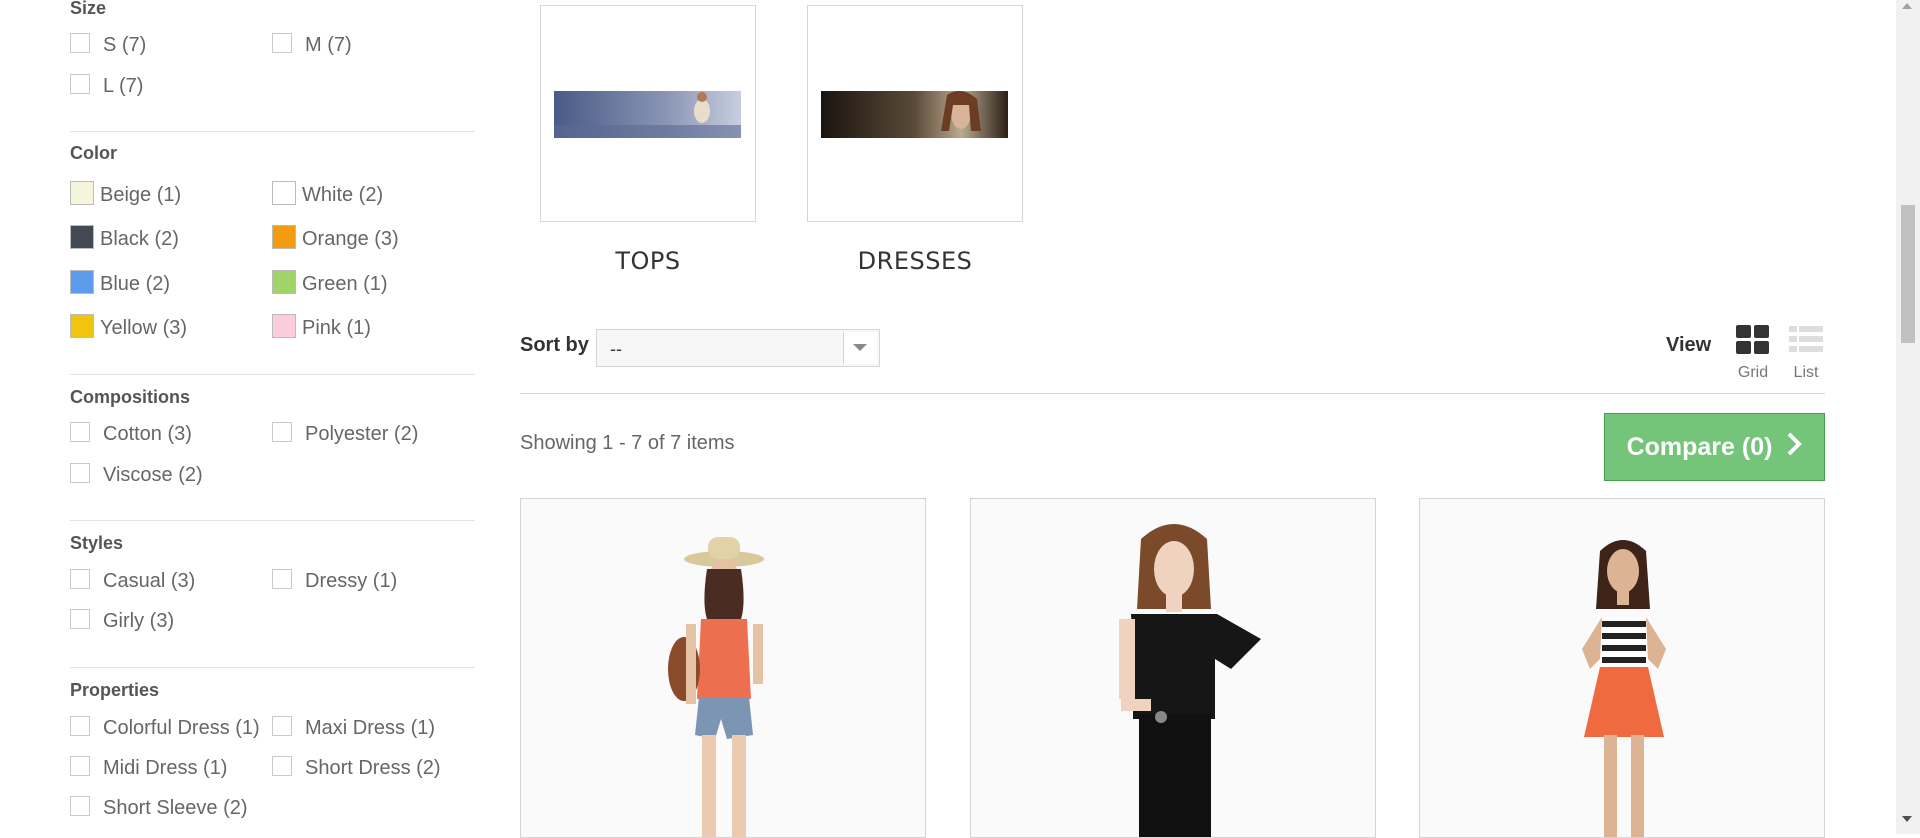 This screenshot has height=838, width=1920. Describe the element at coordinates (125, 45) in the screenshot. I see `filter-option-label: S (7)` at that location.